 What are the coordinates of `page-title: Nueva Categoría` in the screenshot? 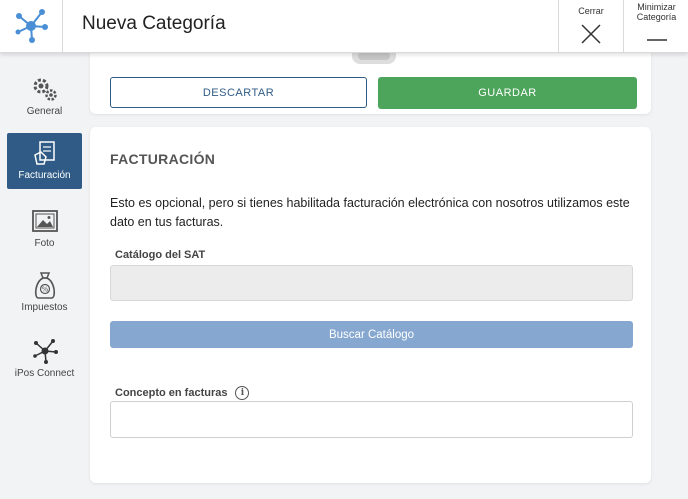 It's located at (154, 23).